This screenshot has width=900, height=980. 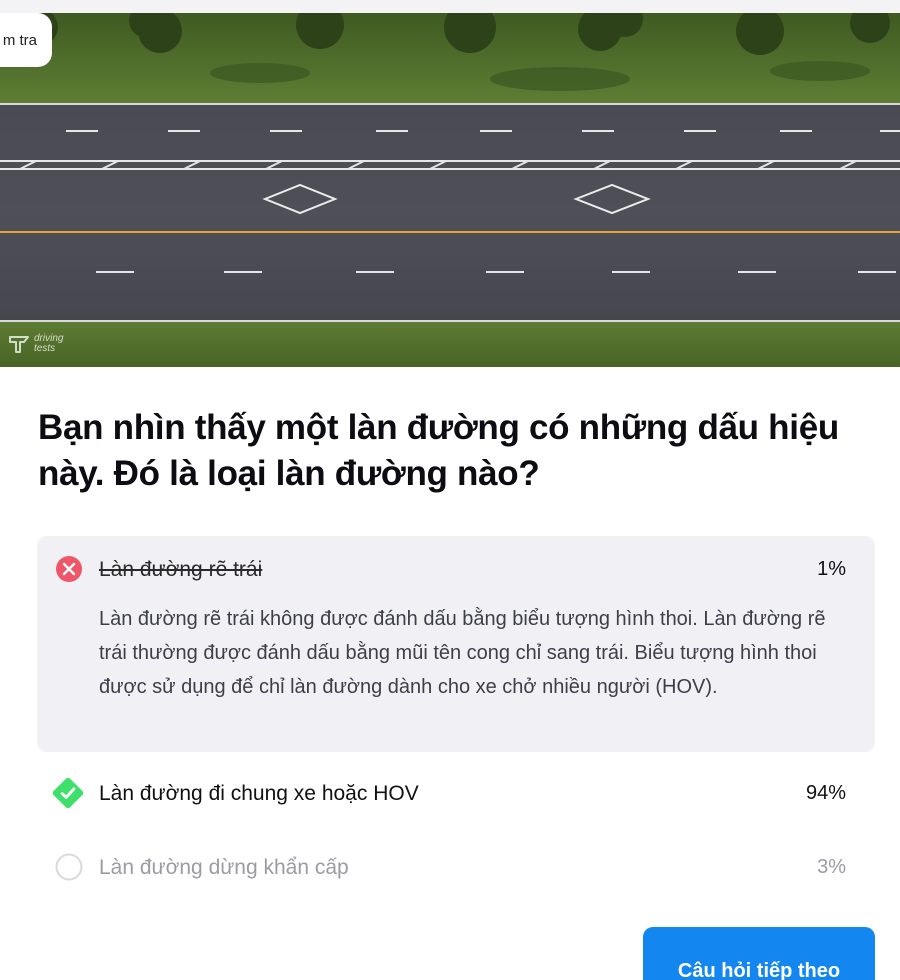 I want to click on option-emergency-stop-lane: Làn đường dừng khẩn cấp 3%, so click(x=450, y=867).